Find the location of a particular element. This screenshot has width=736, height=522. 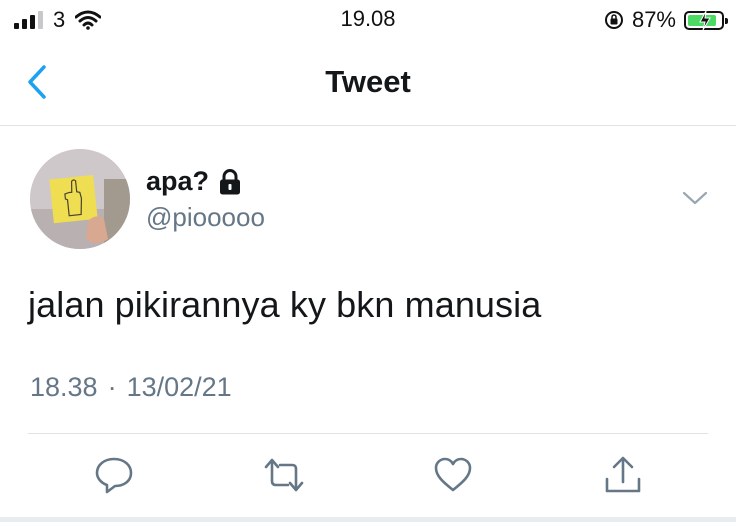

share-icon is located at coordinates (623, 474).